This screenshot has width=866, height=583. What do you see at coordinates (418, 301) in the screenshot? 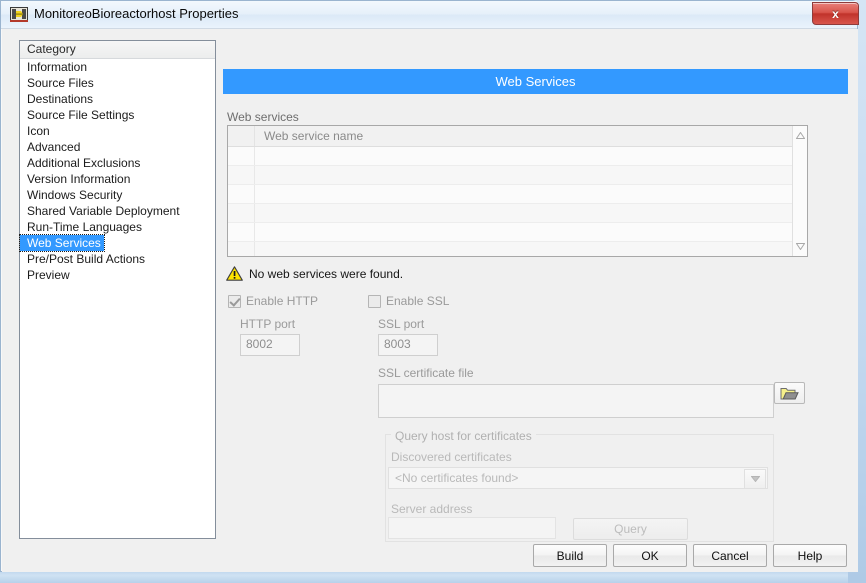
I see `enable-ssl-label: Enable SSL` at bounding box center [418, 301].